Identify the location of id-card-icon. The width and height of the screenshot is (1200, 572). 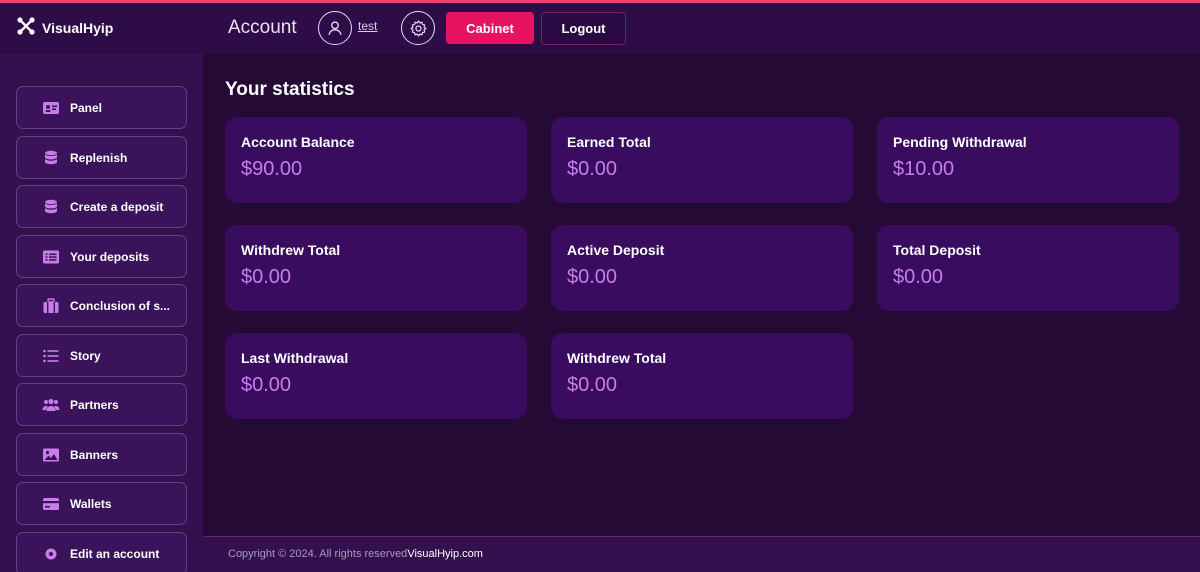
(51, 108).